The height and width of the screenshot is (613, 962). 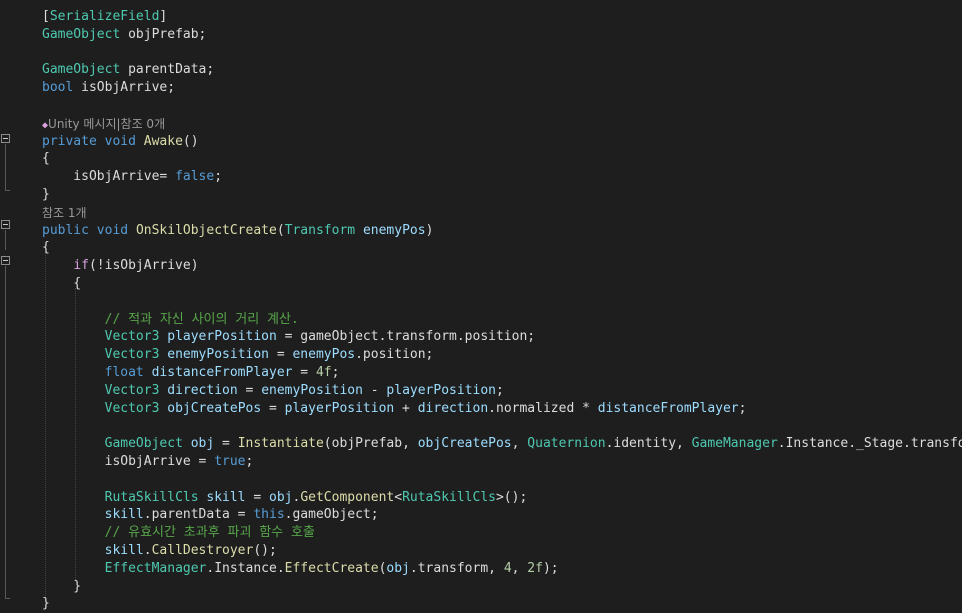 What do you see at coordinates (280, 230) in the screenshot?
I see `code-token: (` at bounding box center [280, 230].